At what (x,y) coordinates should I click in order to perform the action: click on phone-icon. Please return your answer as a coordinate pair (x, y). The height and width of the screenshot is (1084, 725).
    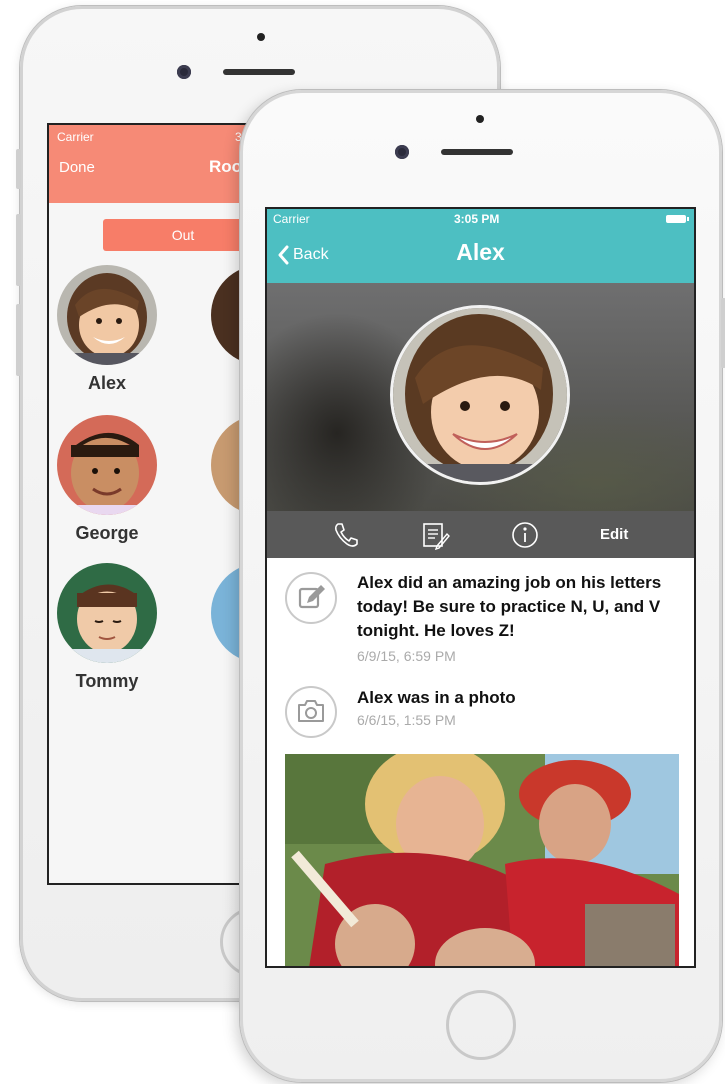
    Looking at the image, I should click on (346, 535).